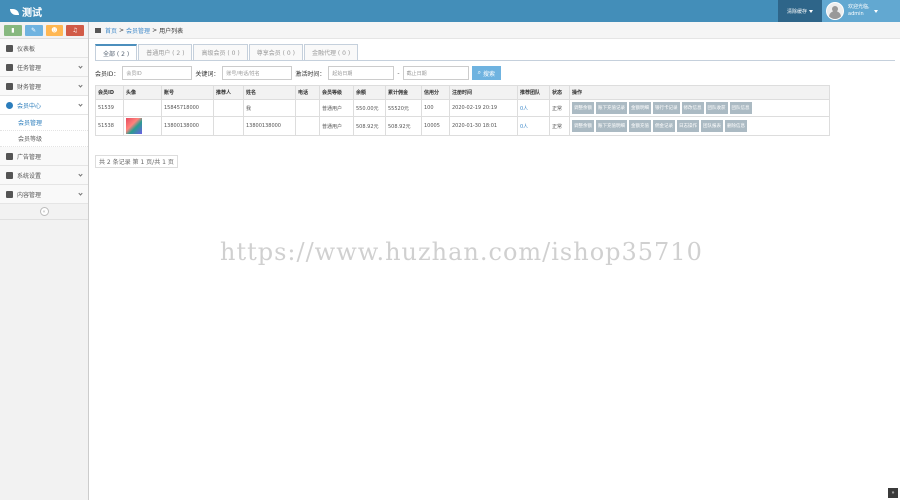  What do you see at coordinates (171, 31) in the screenshot?
I see `breadcrumb-current: 用户列表` at bounding box center [171, 31].